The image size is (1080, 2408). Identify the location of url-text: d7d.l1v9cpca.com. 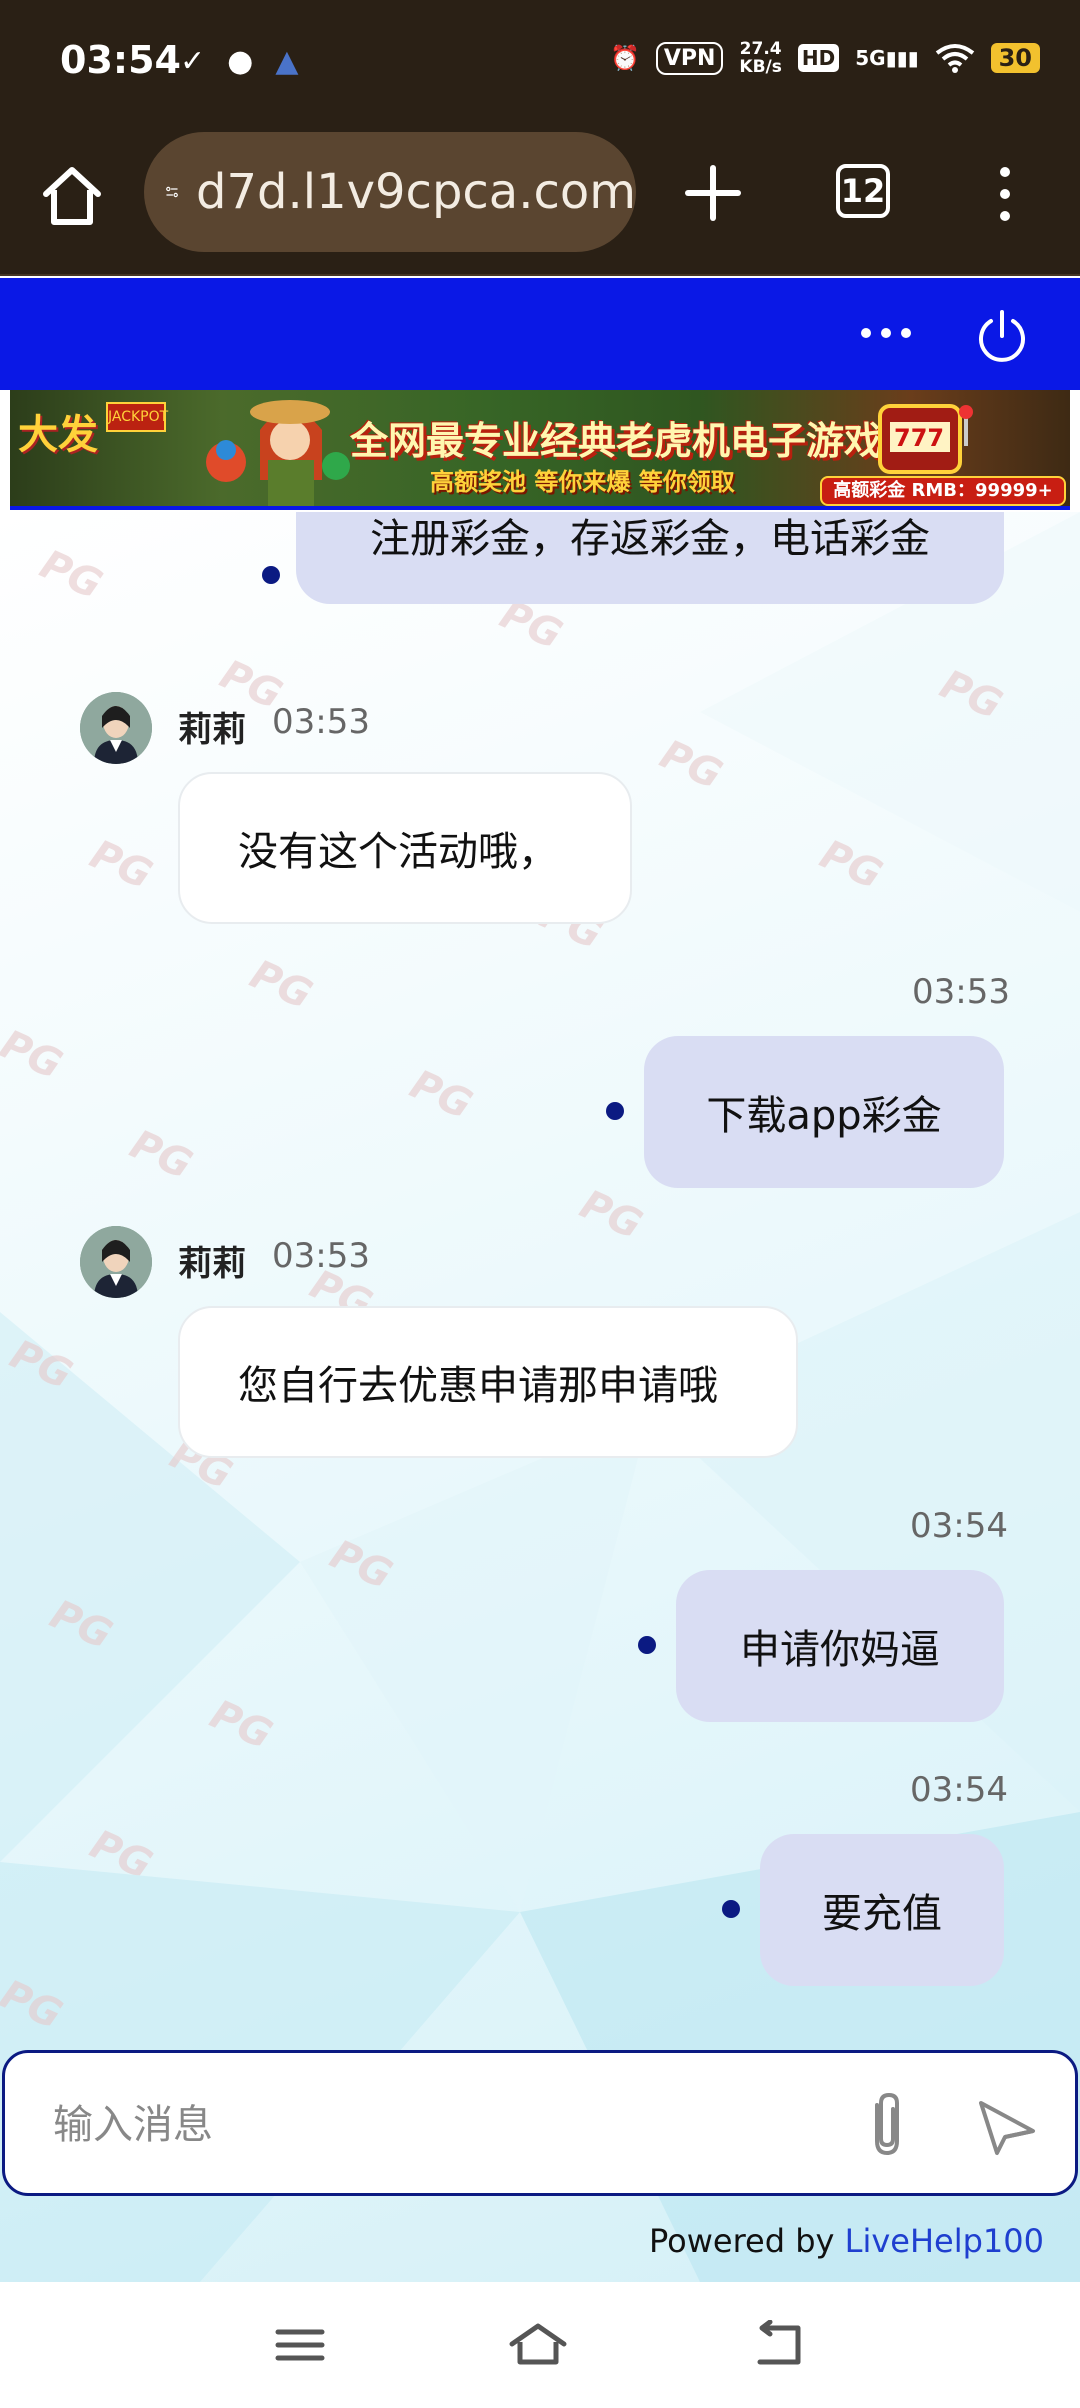
(416, 192).